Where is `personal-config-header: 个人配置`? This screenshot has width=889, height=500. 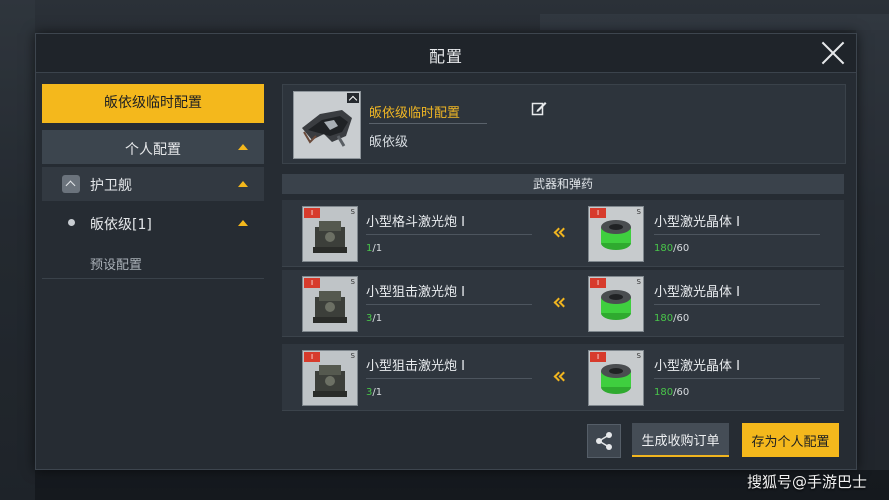
personal-config-header: 个人配置 is located at coordinates (153, 147).